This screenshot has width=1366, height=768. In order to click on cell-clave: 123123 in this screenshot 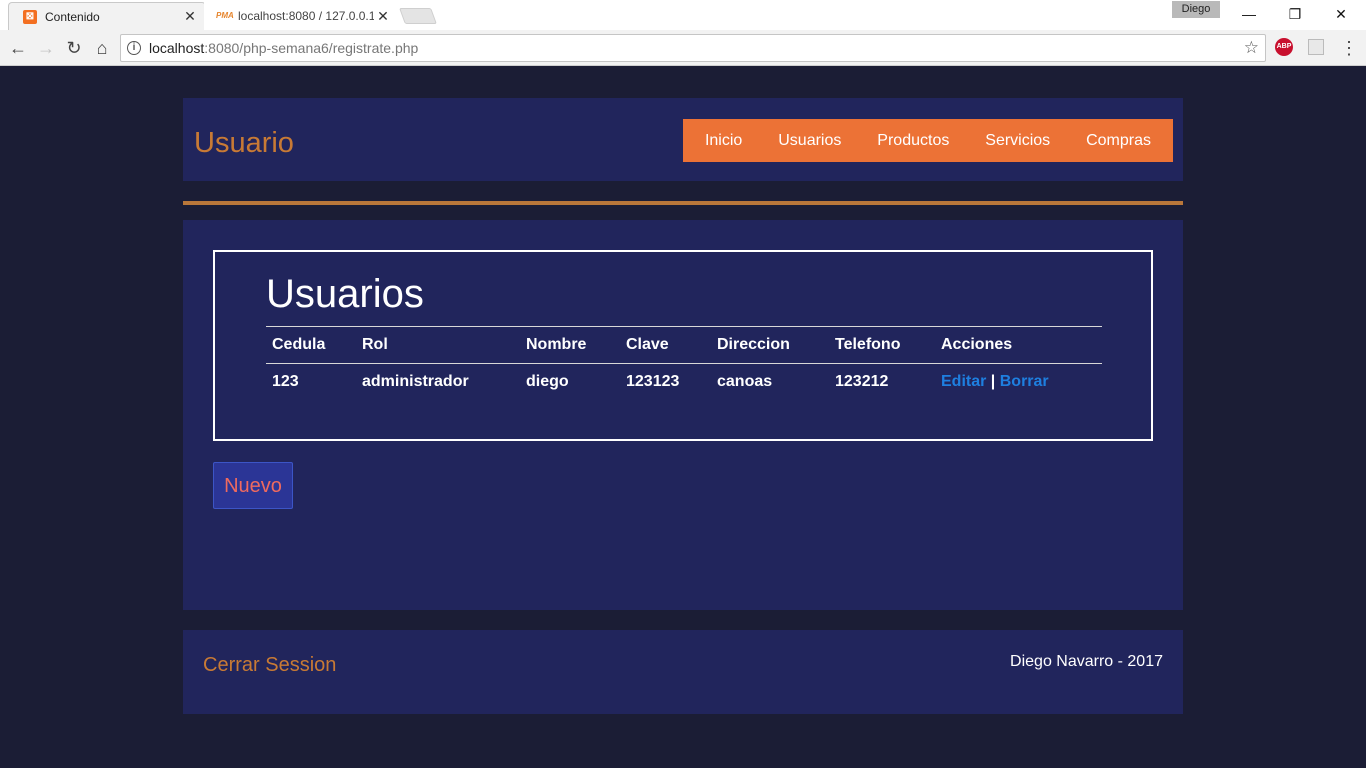, I will do `click(653, 381)`.